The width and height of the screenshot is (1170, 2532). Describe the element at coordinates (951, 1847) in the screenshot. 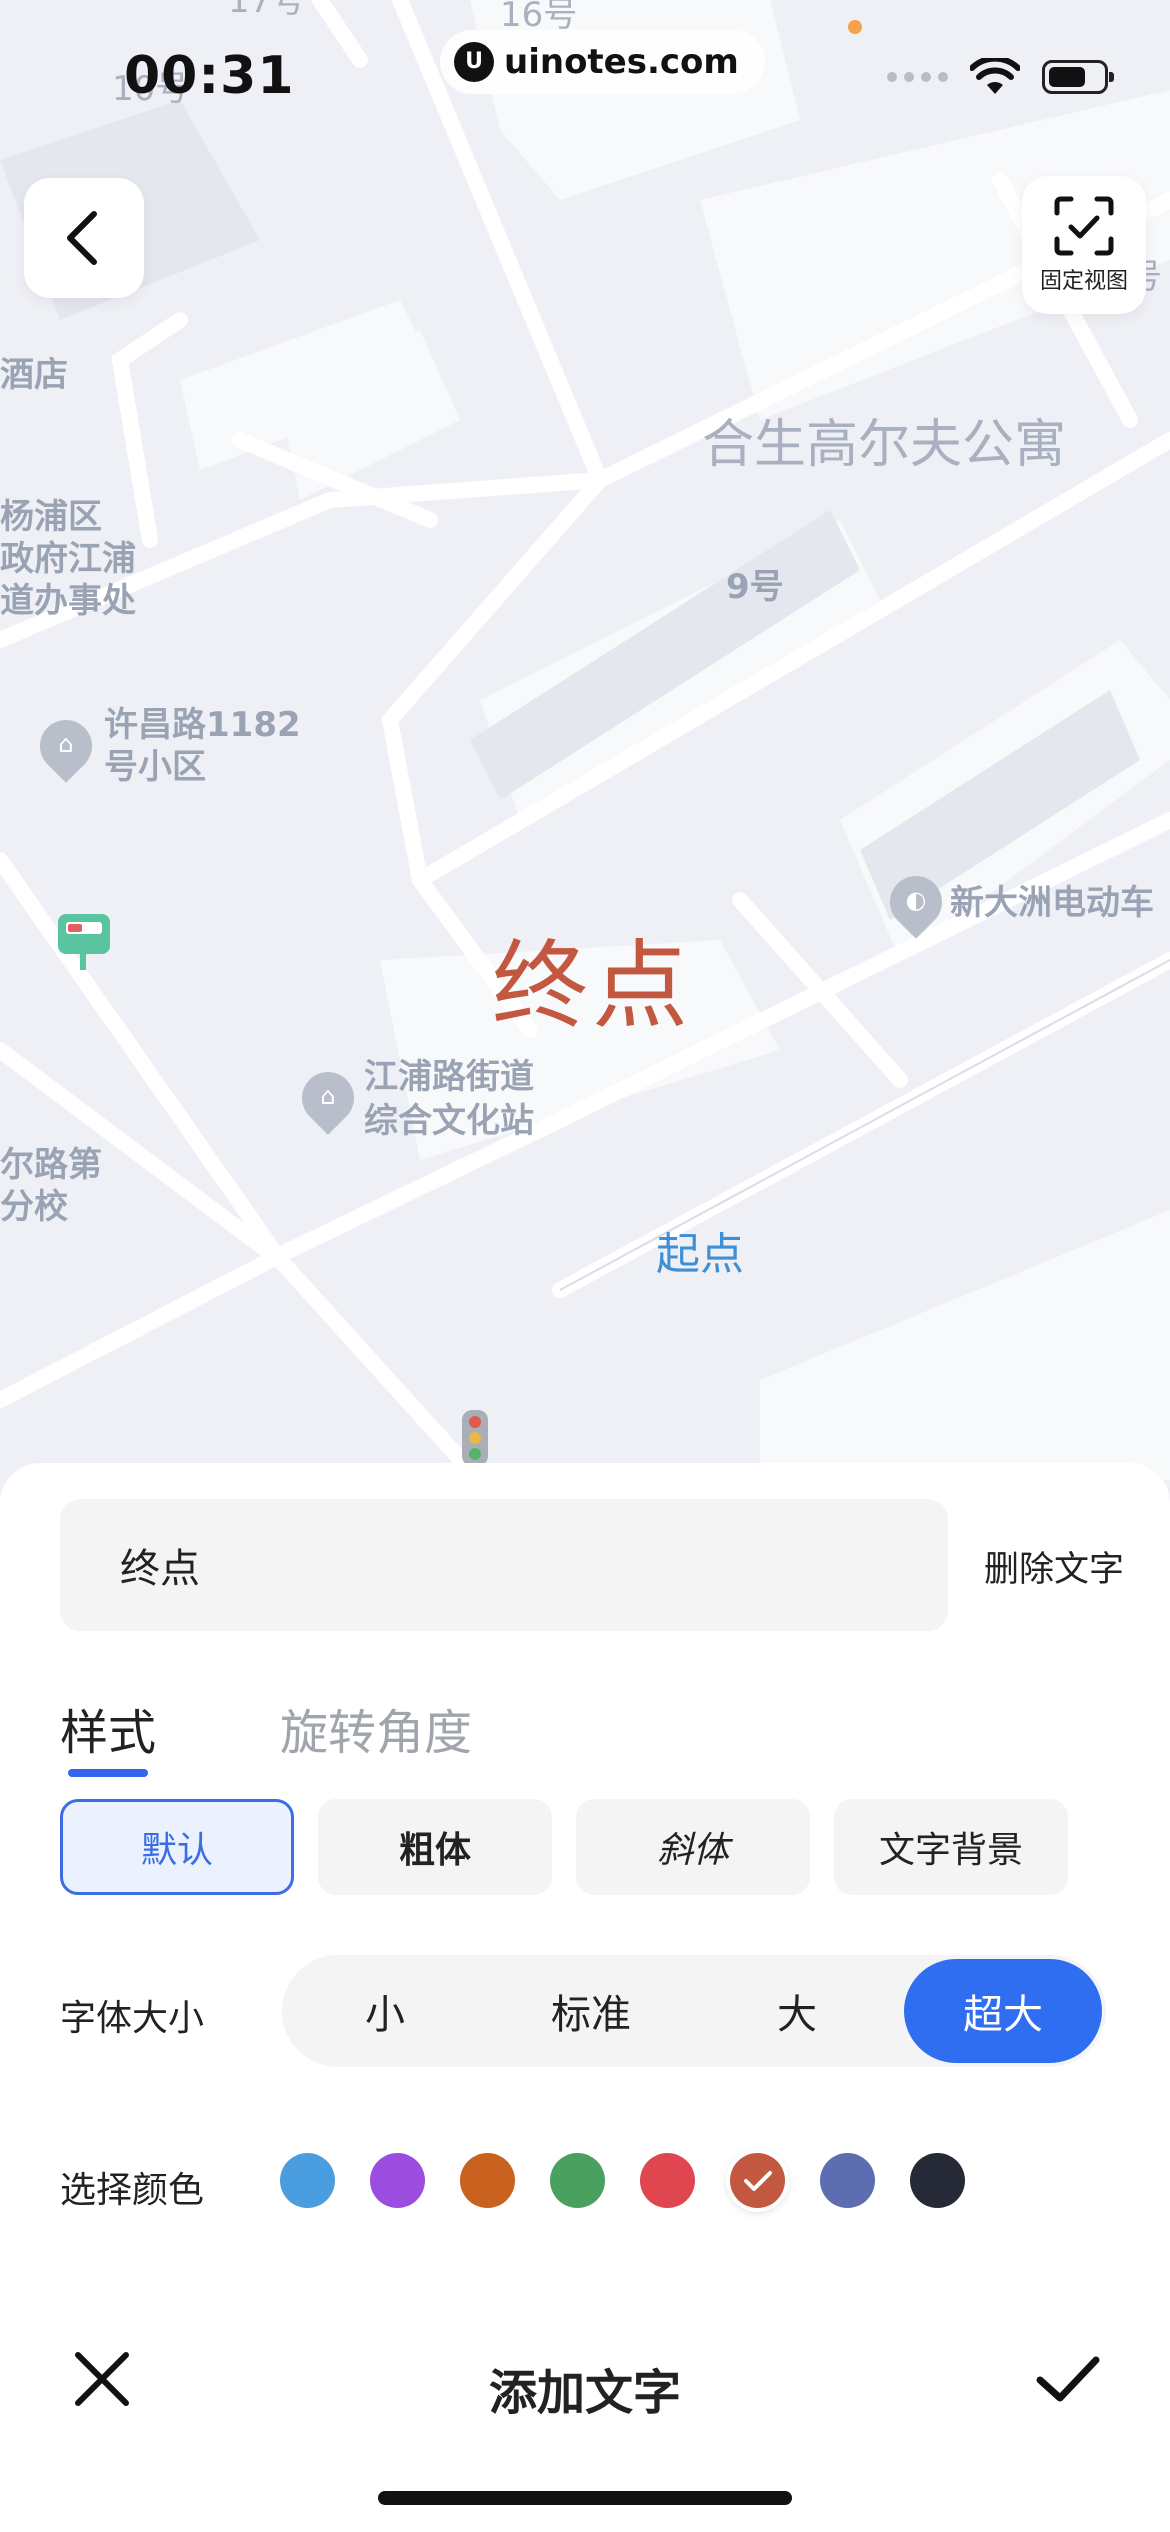

I see `style-background-button: 文字背景` at that location.